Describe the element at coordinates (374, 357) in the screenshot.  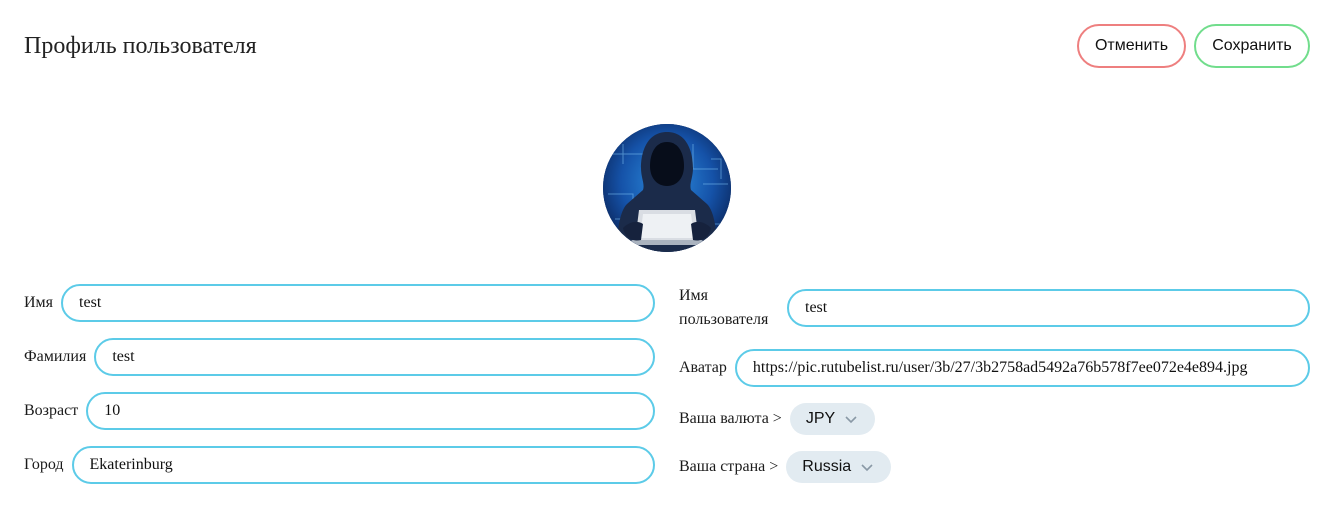
I see `last-name-input: test` at that location.